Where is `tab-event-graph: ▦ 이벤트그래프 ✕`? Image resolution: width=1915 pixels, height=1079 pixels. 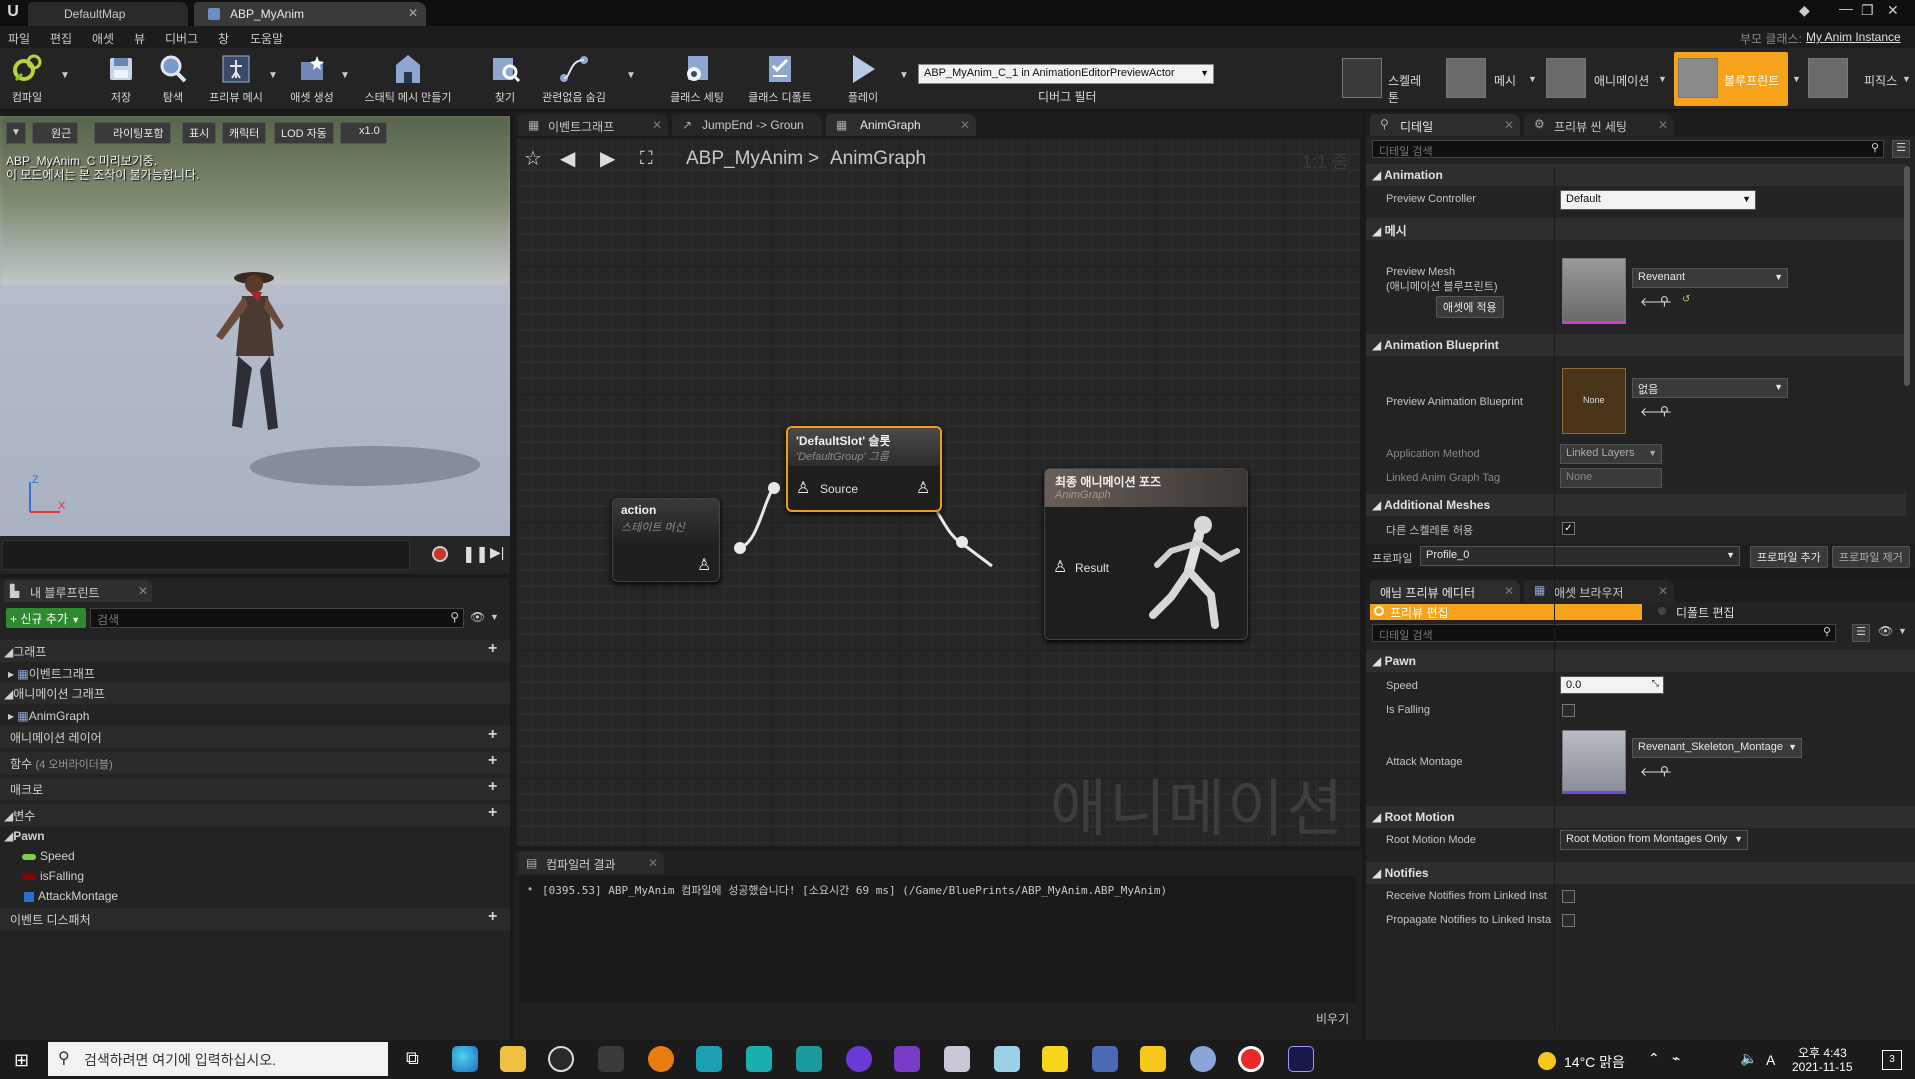 tab-event-graph: ▦ 이벤트그래프 ✕ is located at coordinates (593, 125).